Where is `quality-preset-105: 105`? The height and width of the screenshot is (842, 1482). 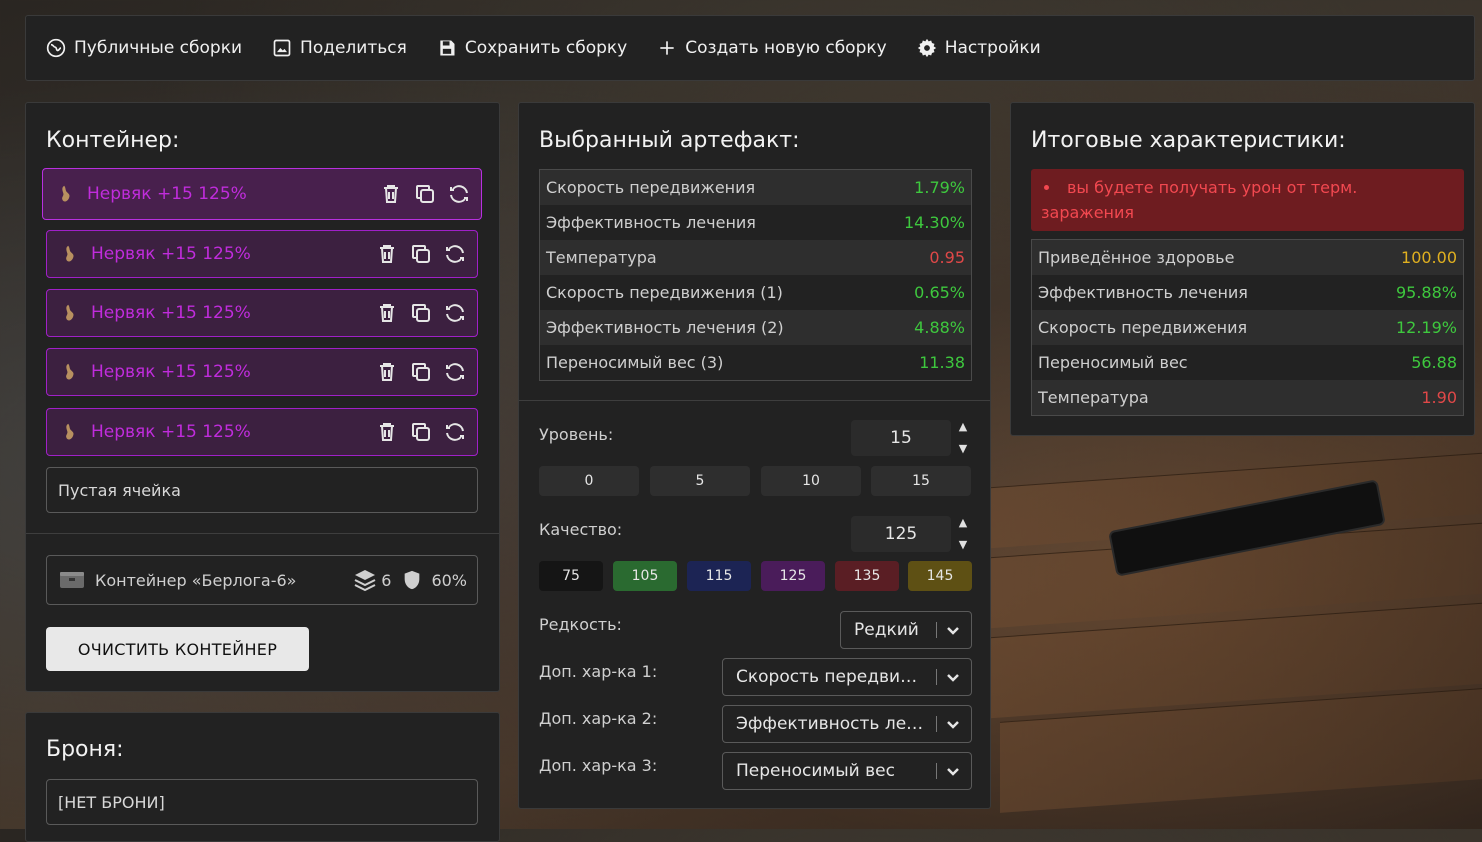 quality-preset-105: 105 is located at coordinates (645, 576).